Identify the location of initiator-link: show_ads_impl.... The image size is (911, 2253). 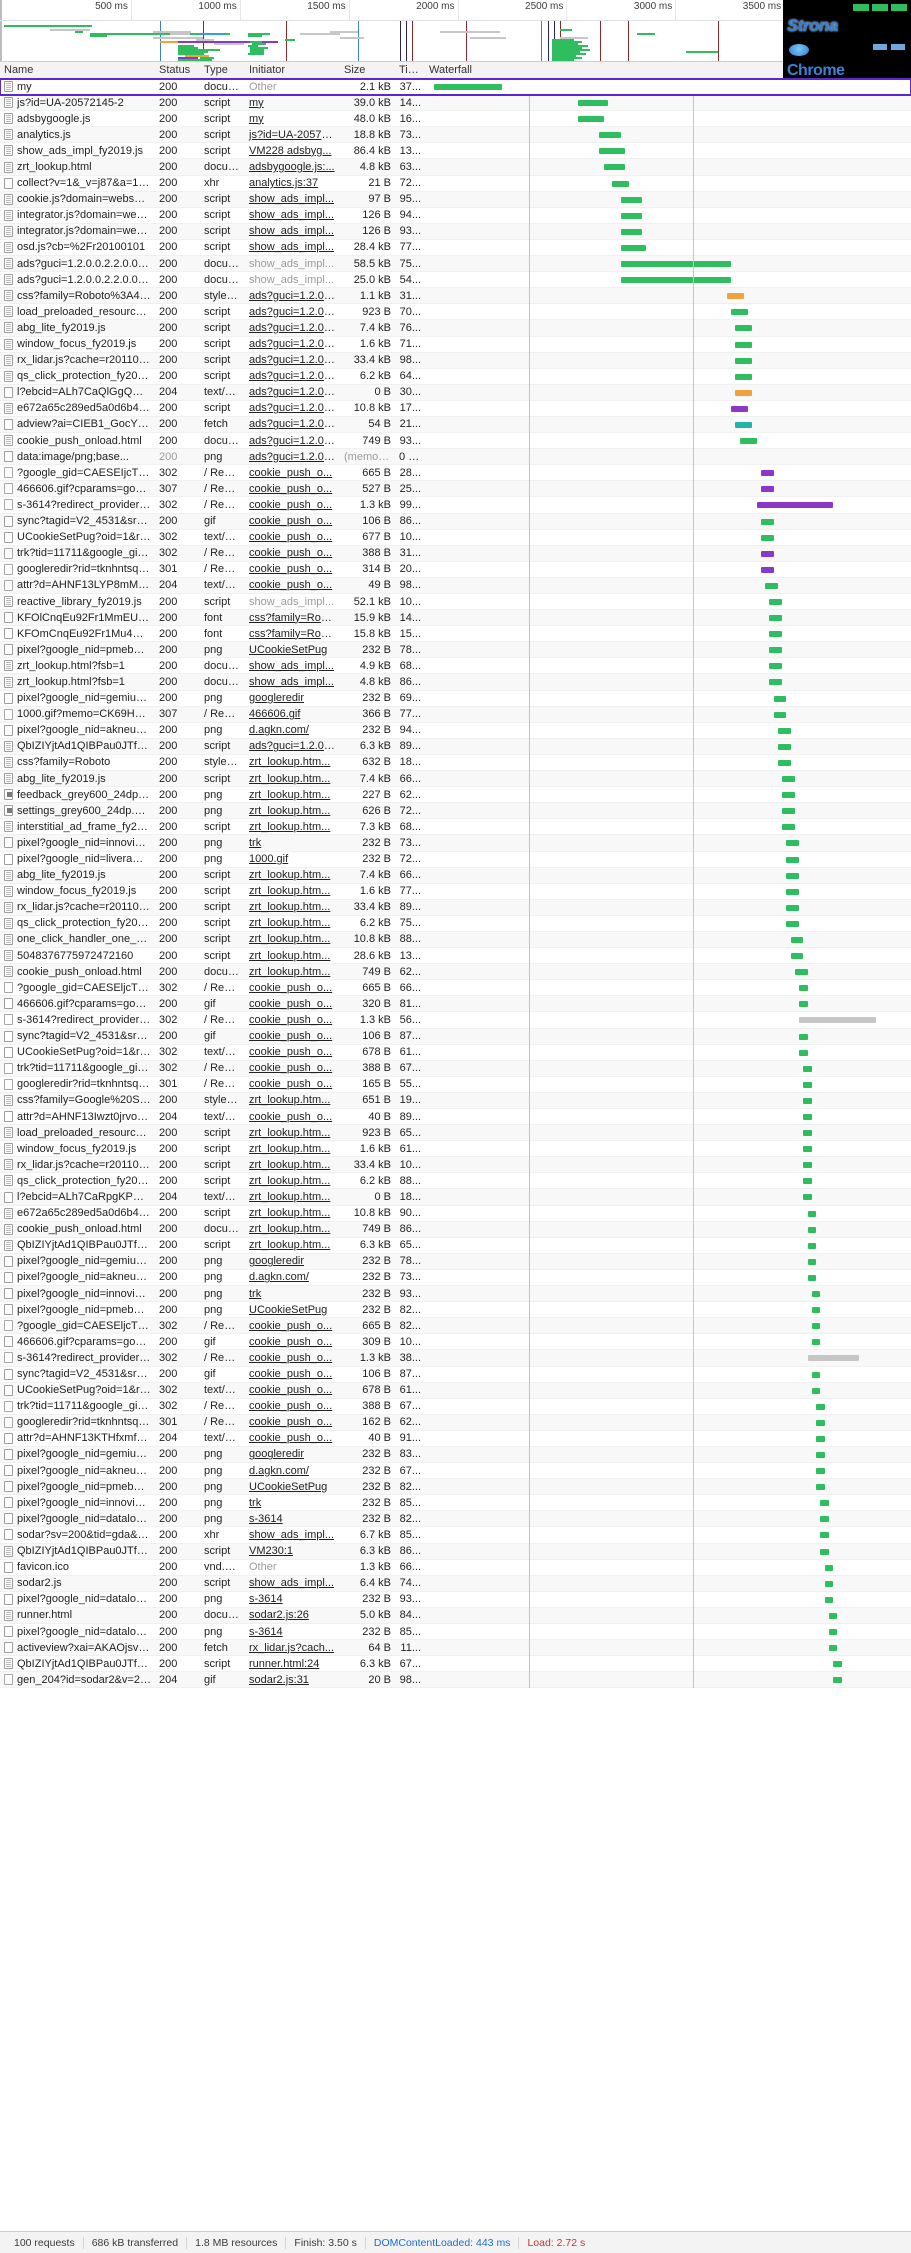
(291, 682).